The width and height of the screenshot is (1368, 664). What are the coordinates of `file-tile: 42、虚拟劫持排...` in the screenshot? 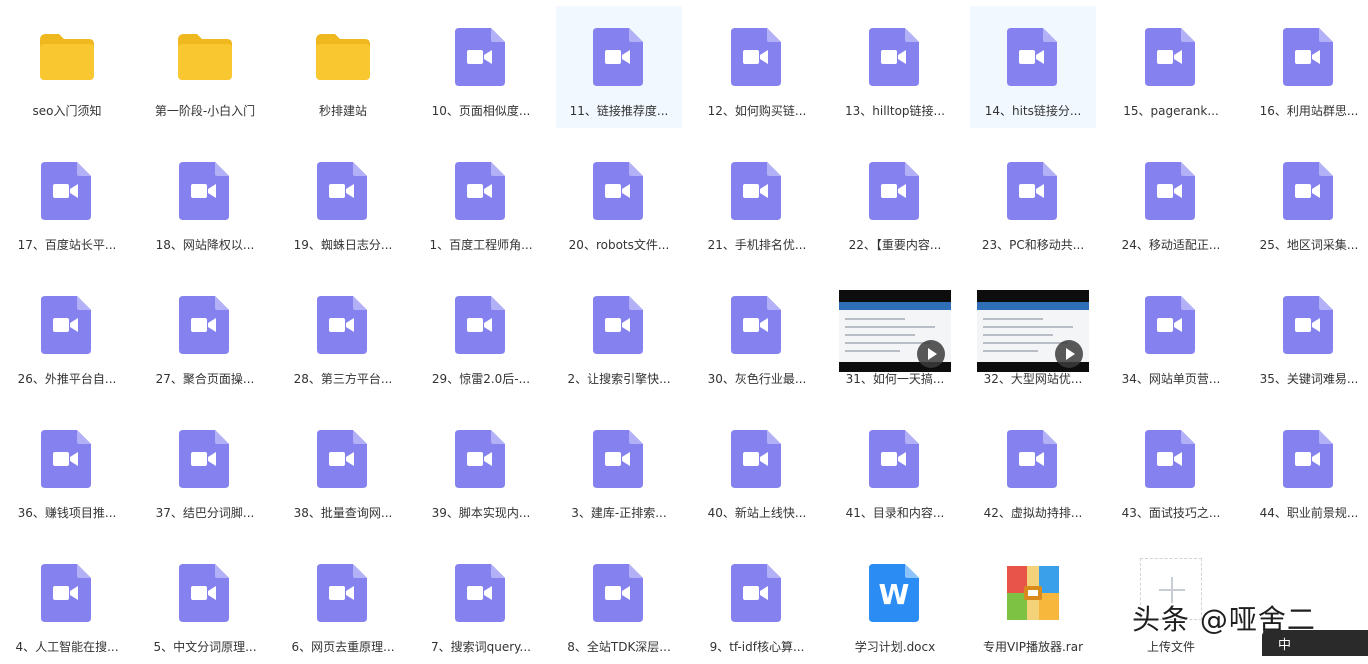 It's located at (1033, 469).